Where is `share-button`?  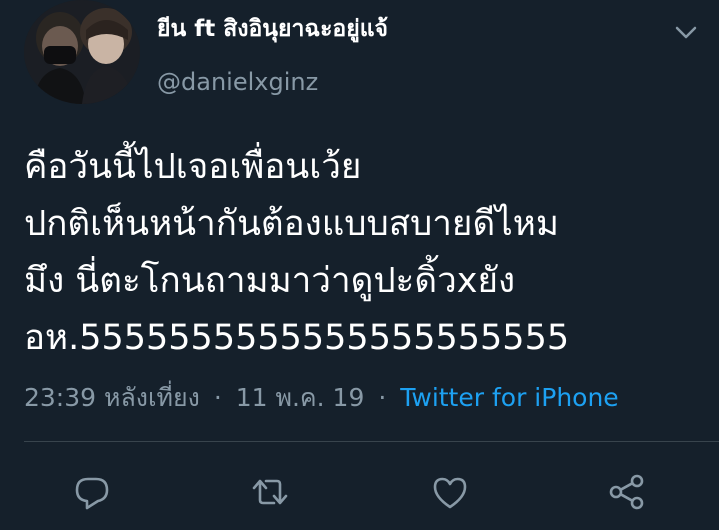
share-button is located at coordinates (627, 492).